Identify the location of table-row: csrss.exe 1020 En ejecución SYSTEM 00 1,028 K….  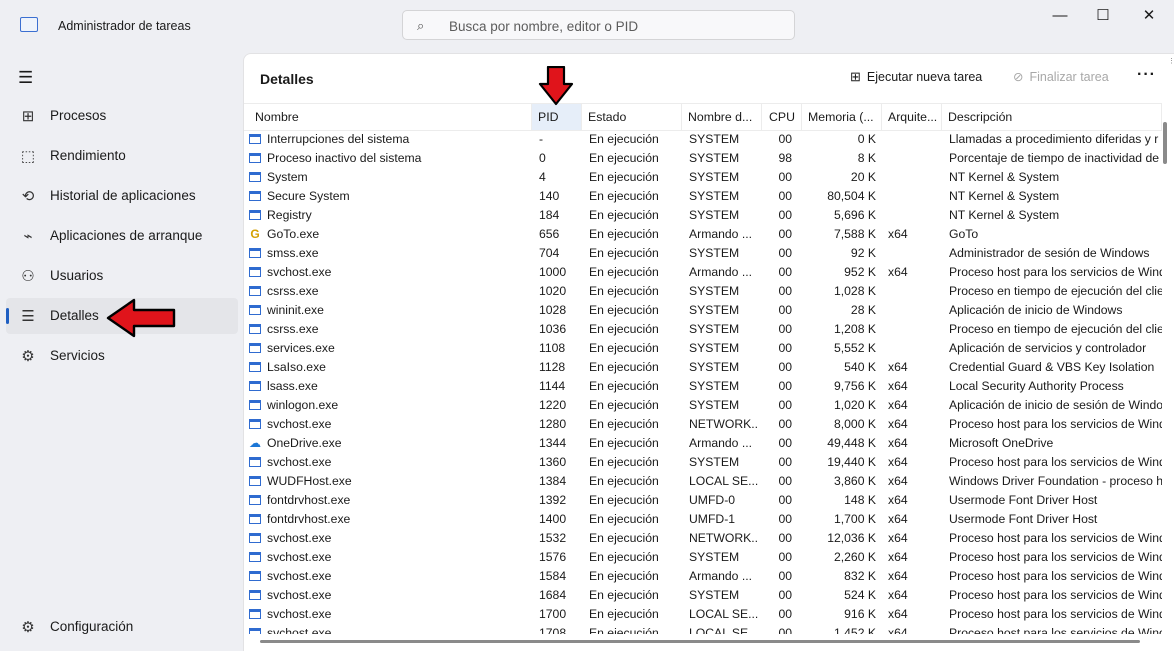
(703, 291).